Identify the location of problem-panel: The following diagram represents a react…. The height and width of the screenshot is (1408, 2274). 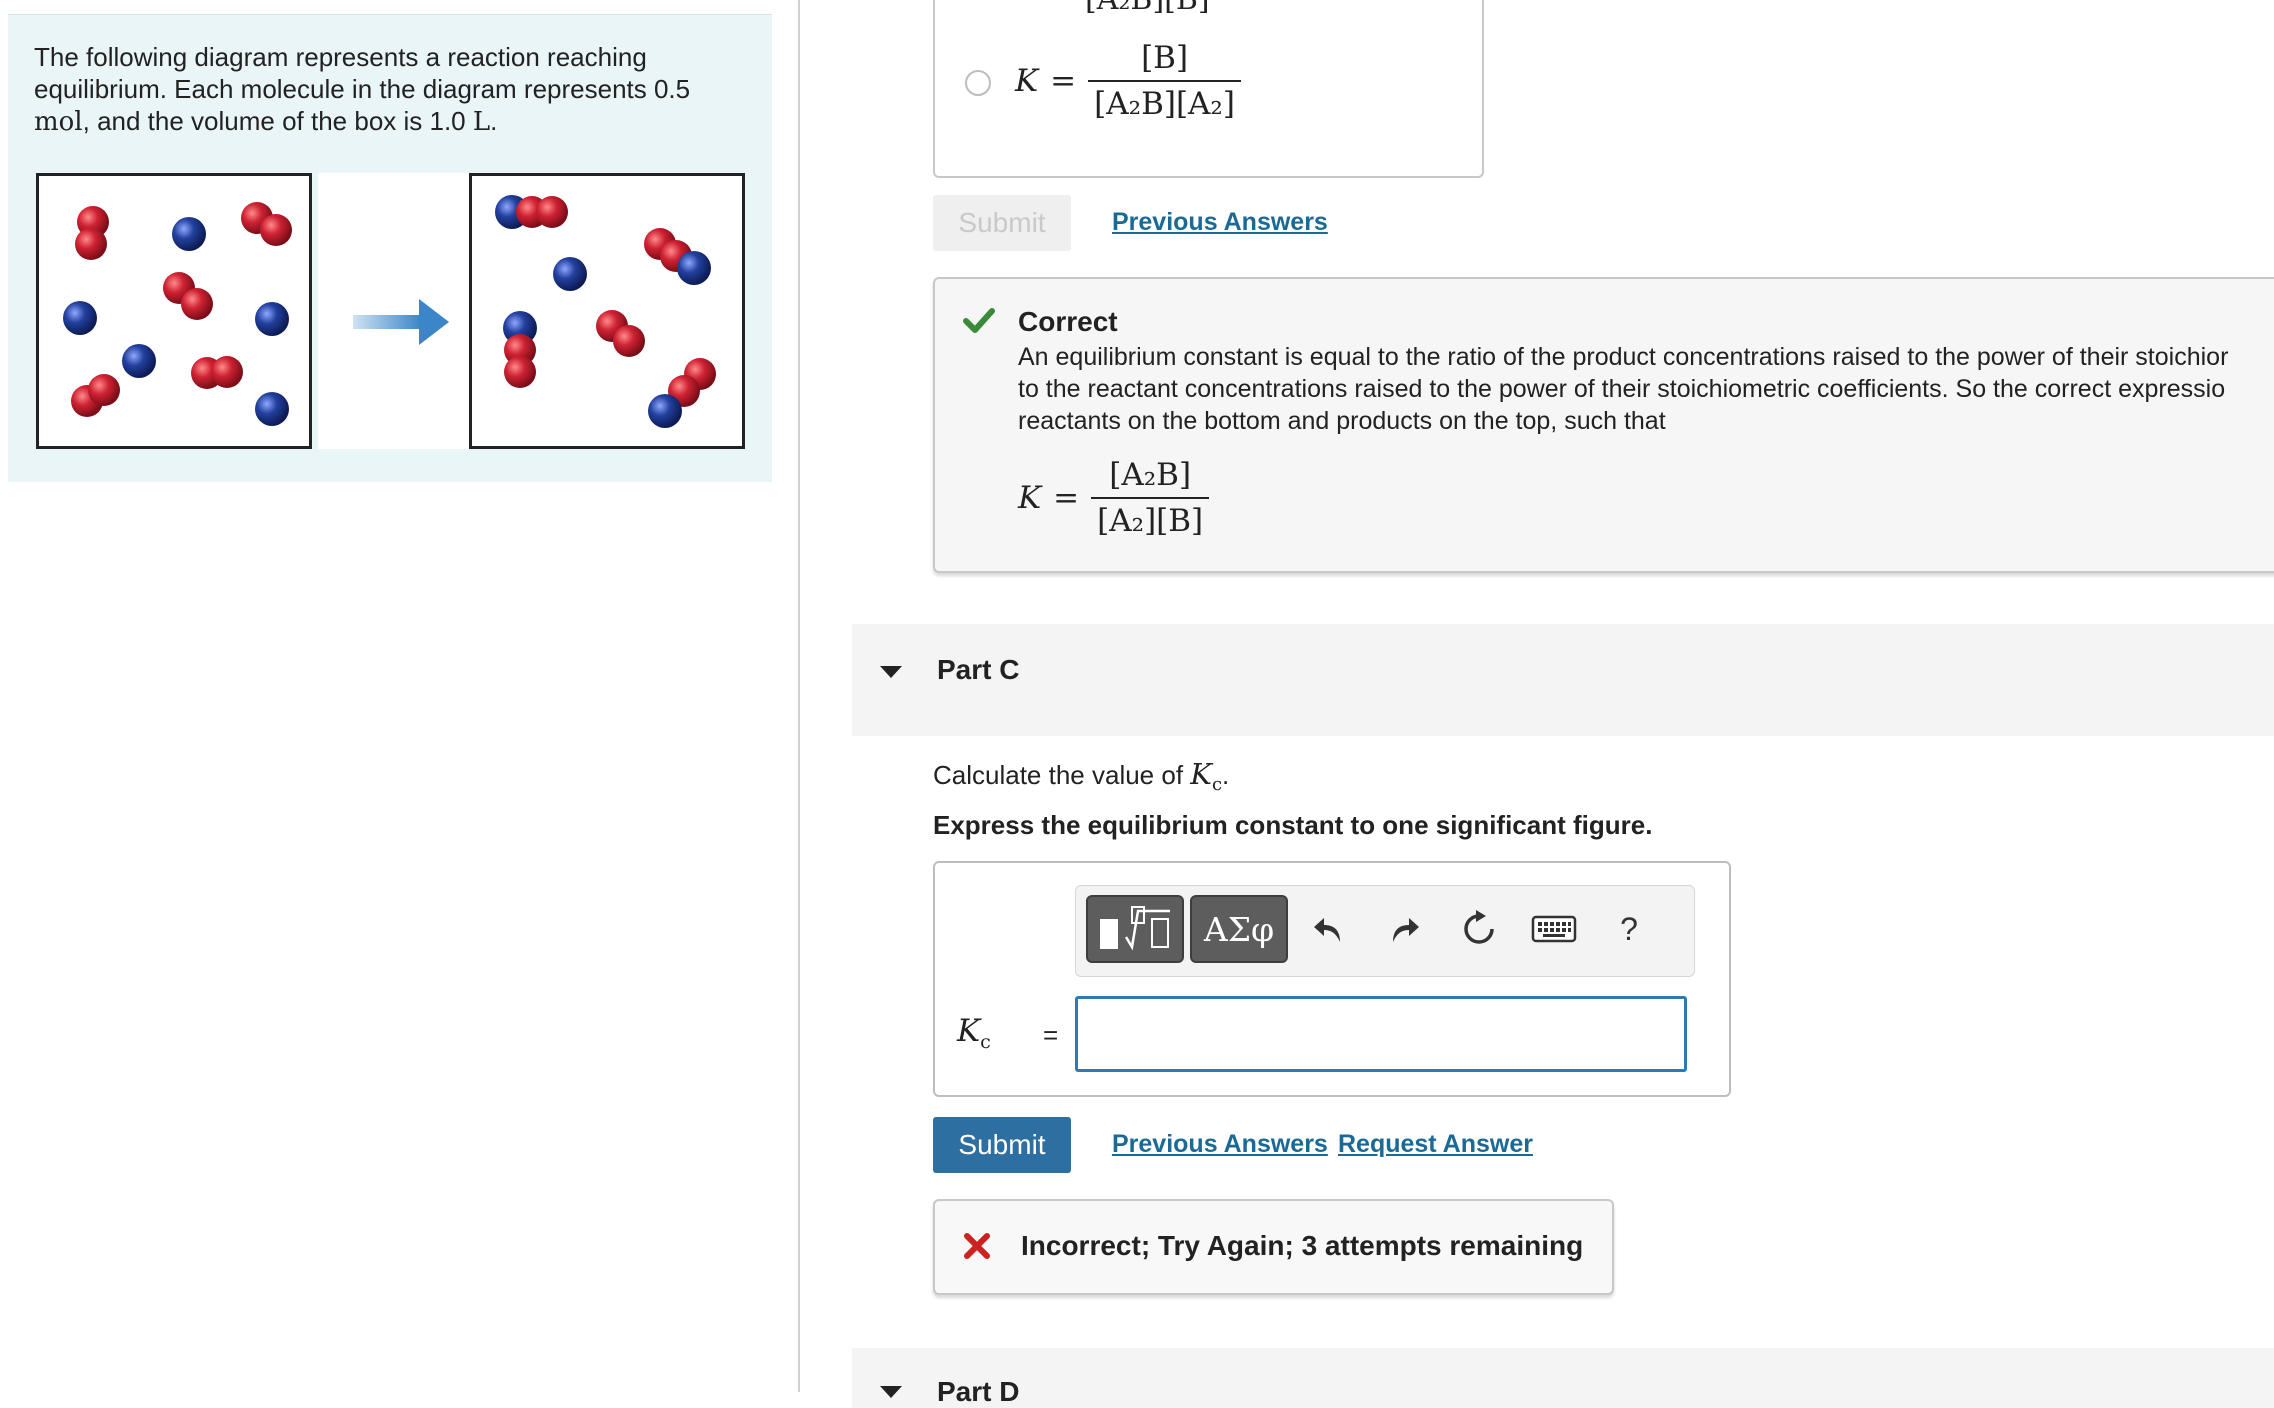
(390, 248).